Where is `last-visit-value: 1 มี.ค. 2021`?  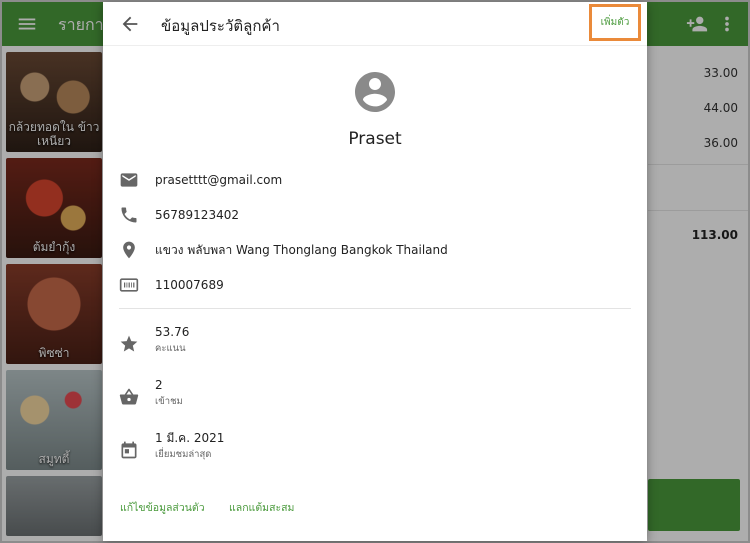
last-visit-value: 1 มี.ค. 2021 is located at coordinates (190, 438).